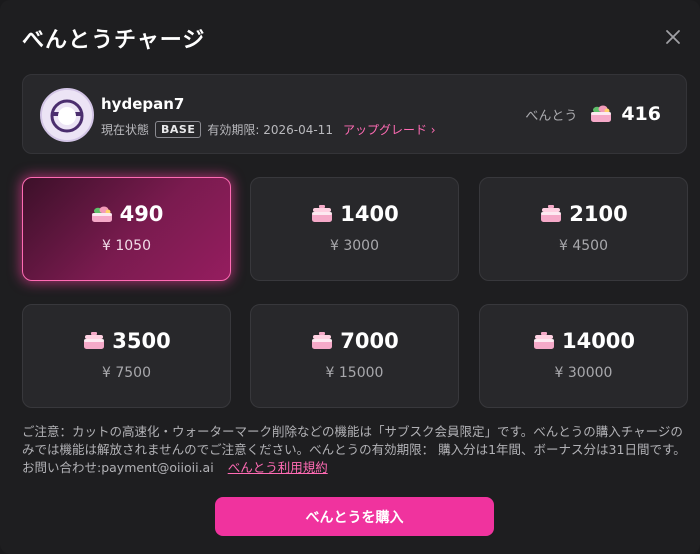  I want to click on package-amount-row: 14000, so click(583, 341).